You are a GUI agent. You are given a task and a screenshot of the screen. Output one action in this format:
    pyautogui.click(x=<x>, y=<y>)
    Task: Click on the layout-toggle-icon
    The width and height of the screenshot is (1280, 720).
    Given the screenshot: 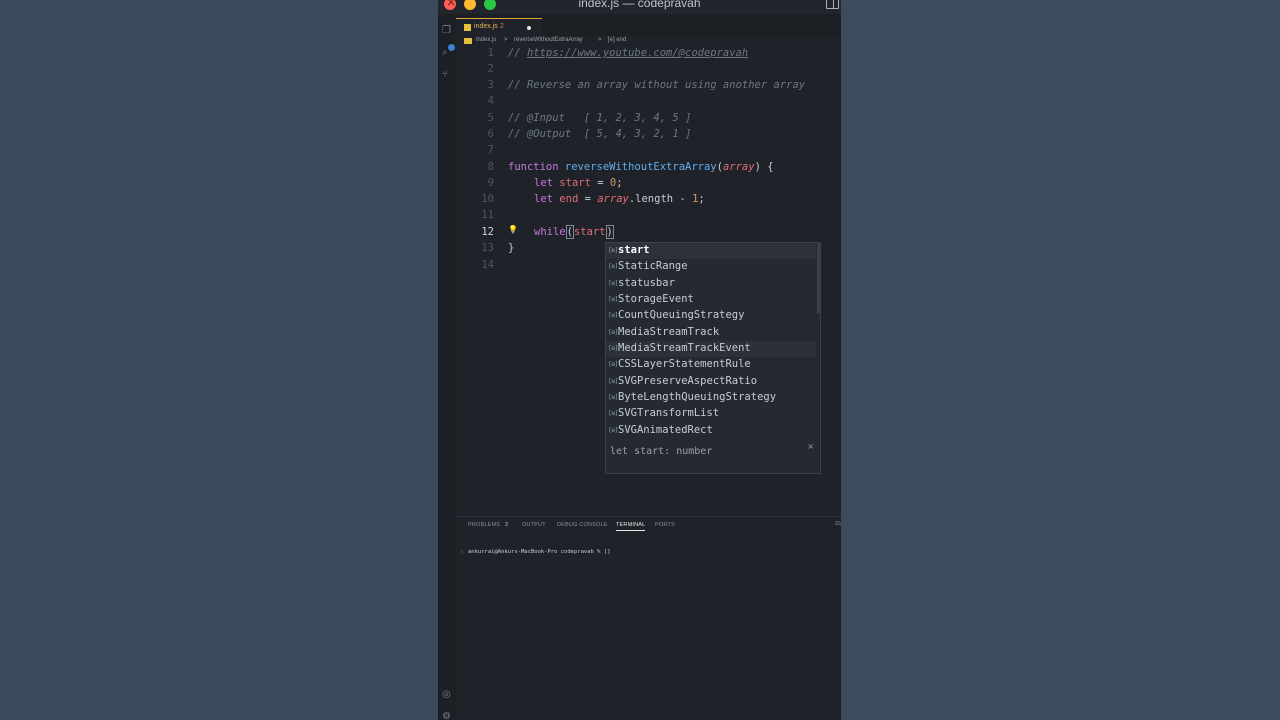 What is the action you would take?
    pyautogui.click(x=832, y=4)
    